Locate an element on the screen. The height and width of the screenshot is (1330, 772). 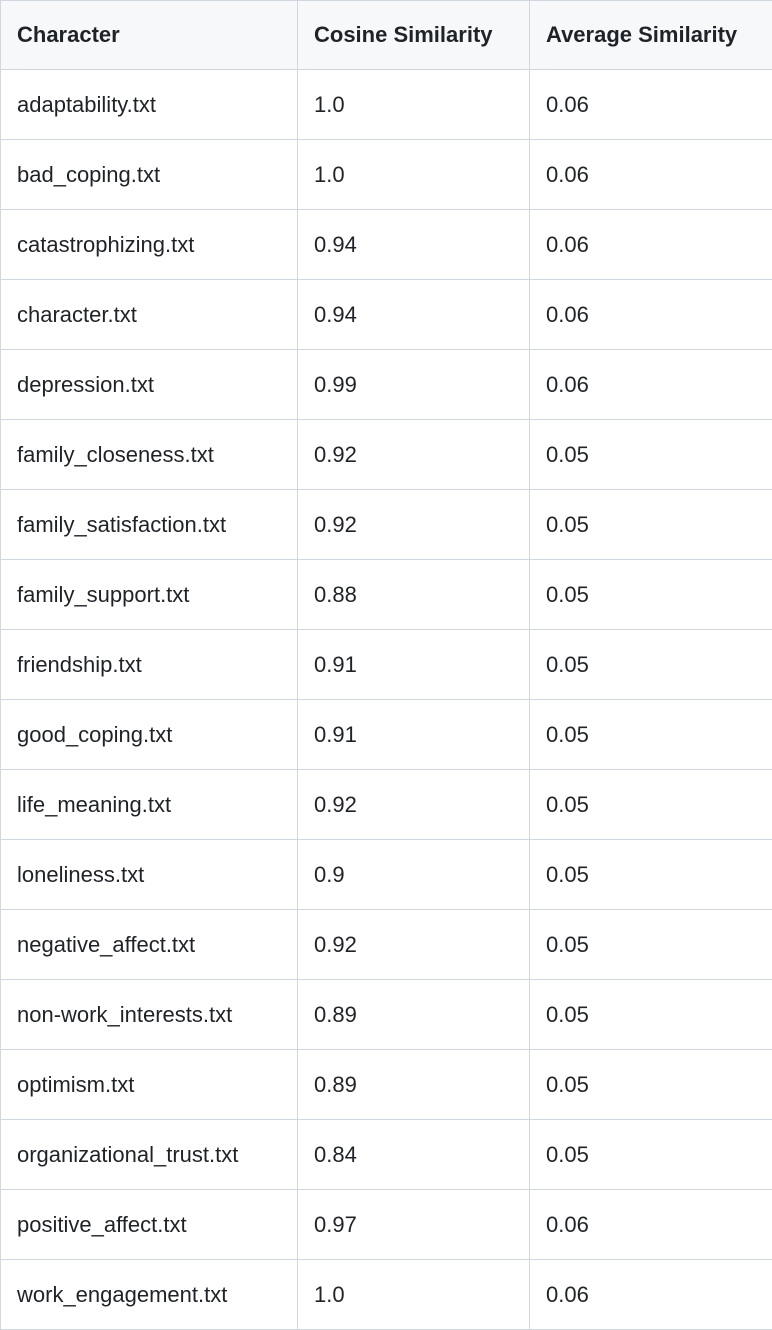
table-row: non-work_interests.txt 0.89 0.05 is located at coordinates (386, 1014).